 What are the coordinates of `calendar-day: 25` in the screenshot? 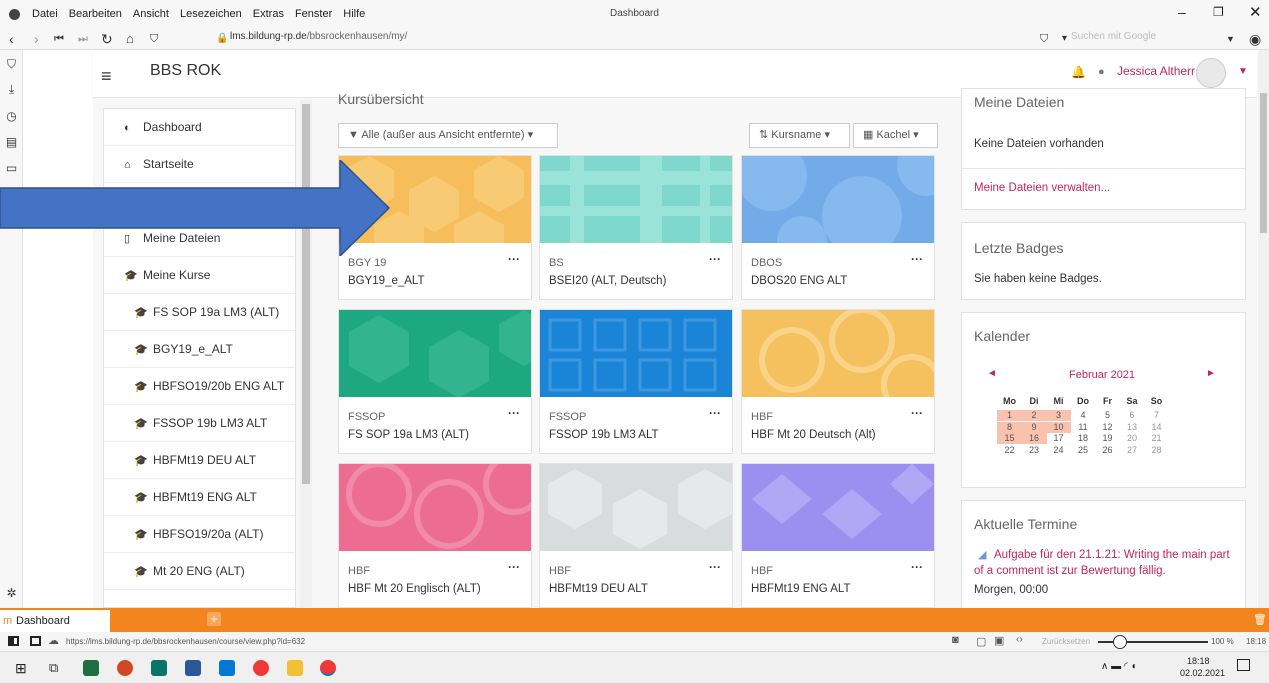 It's located at (1083, 450).